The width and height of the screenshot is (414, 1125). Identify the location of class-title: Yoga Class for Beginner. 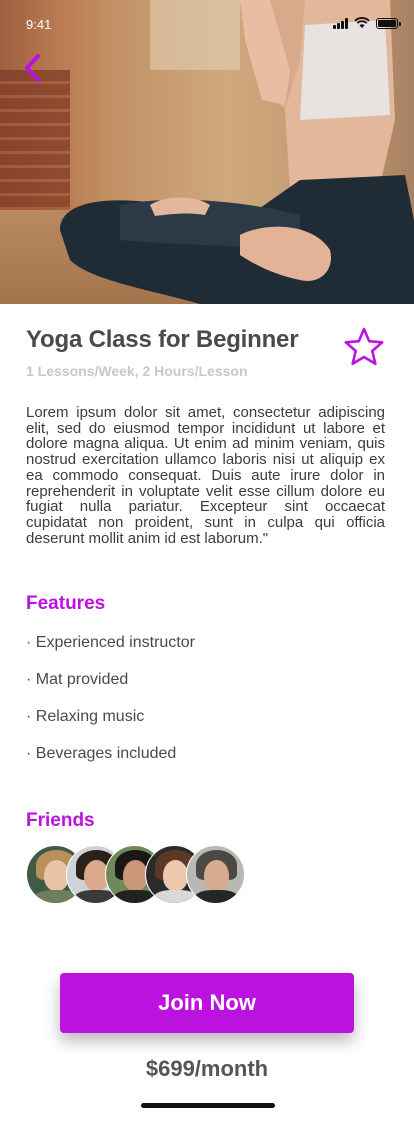
(162, 339).